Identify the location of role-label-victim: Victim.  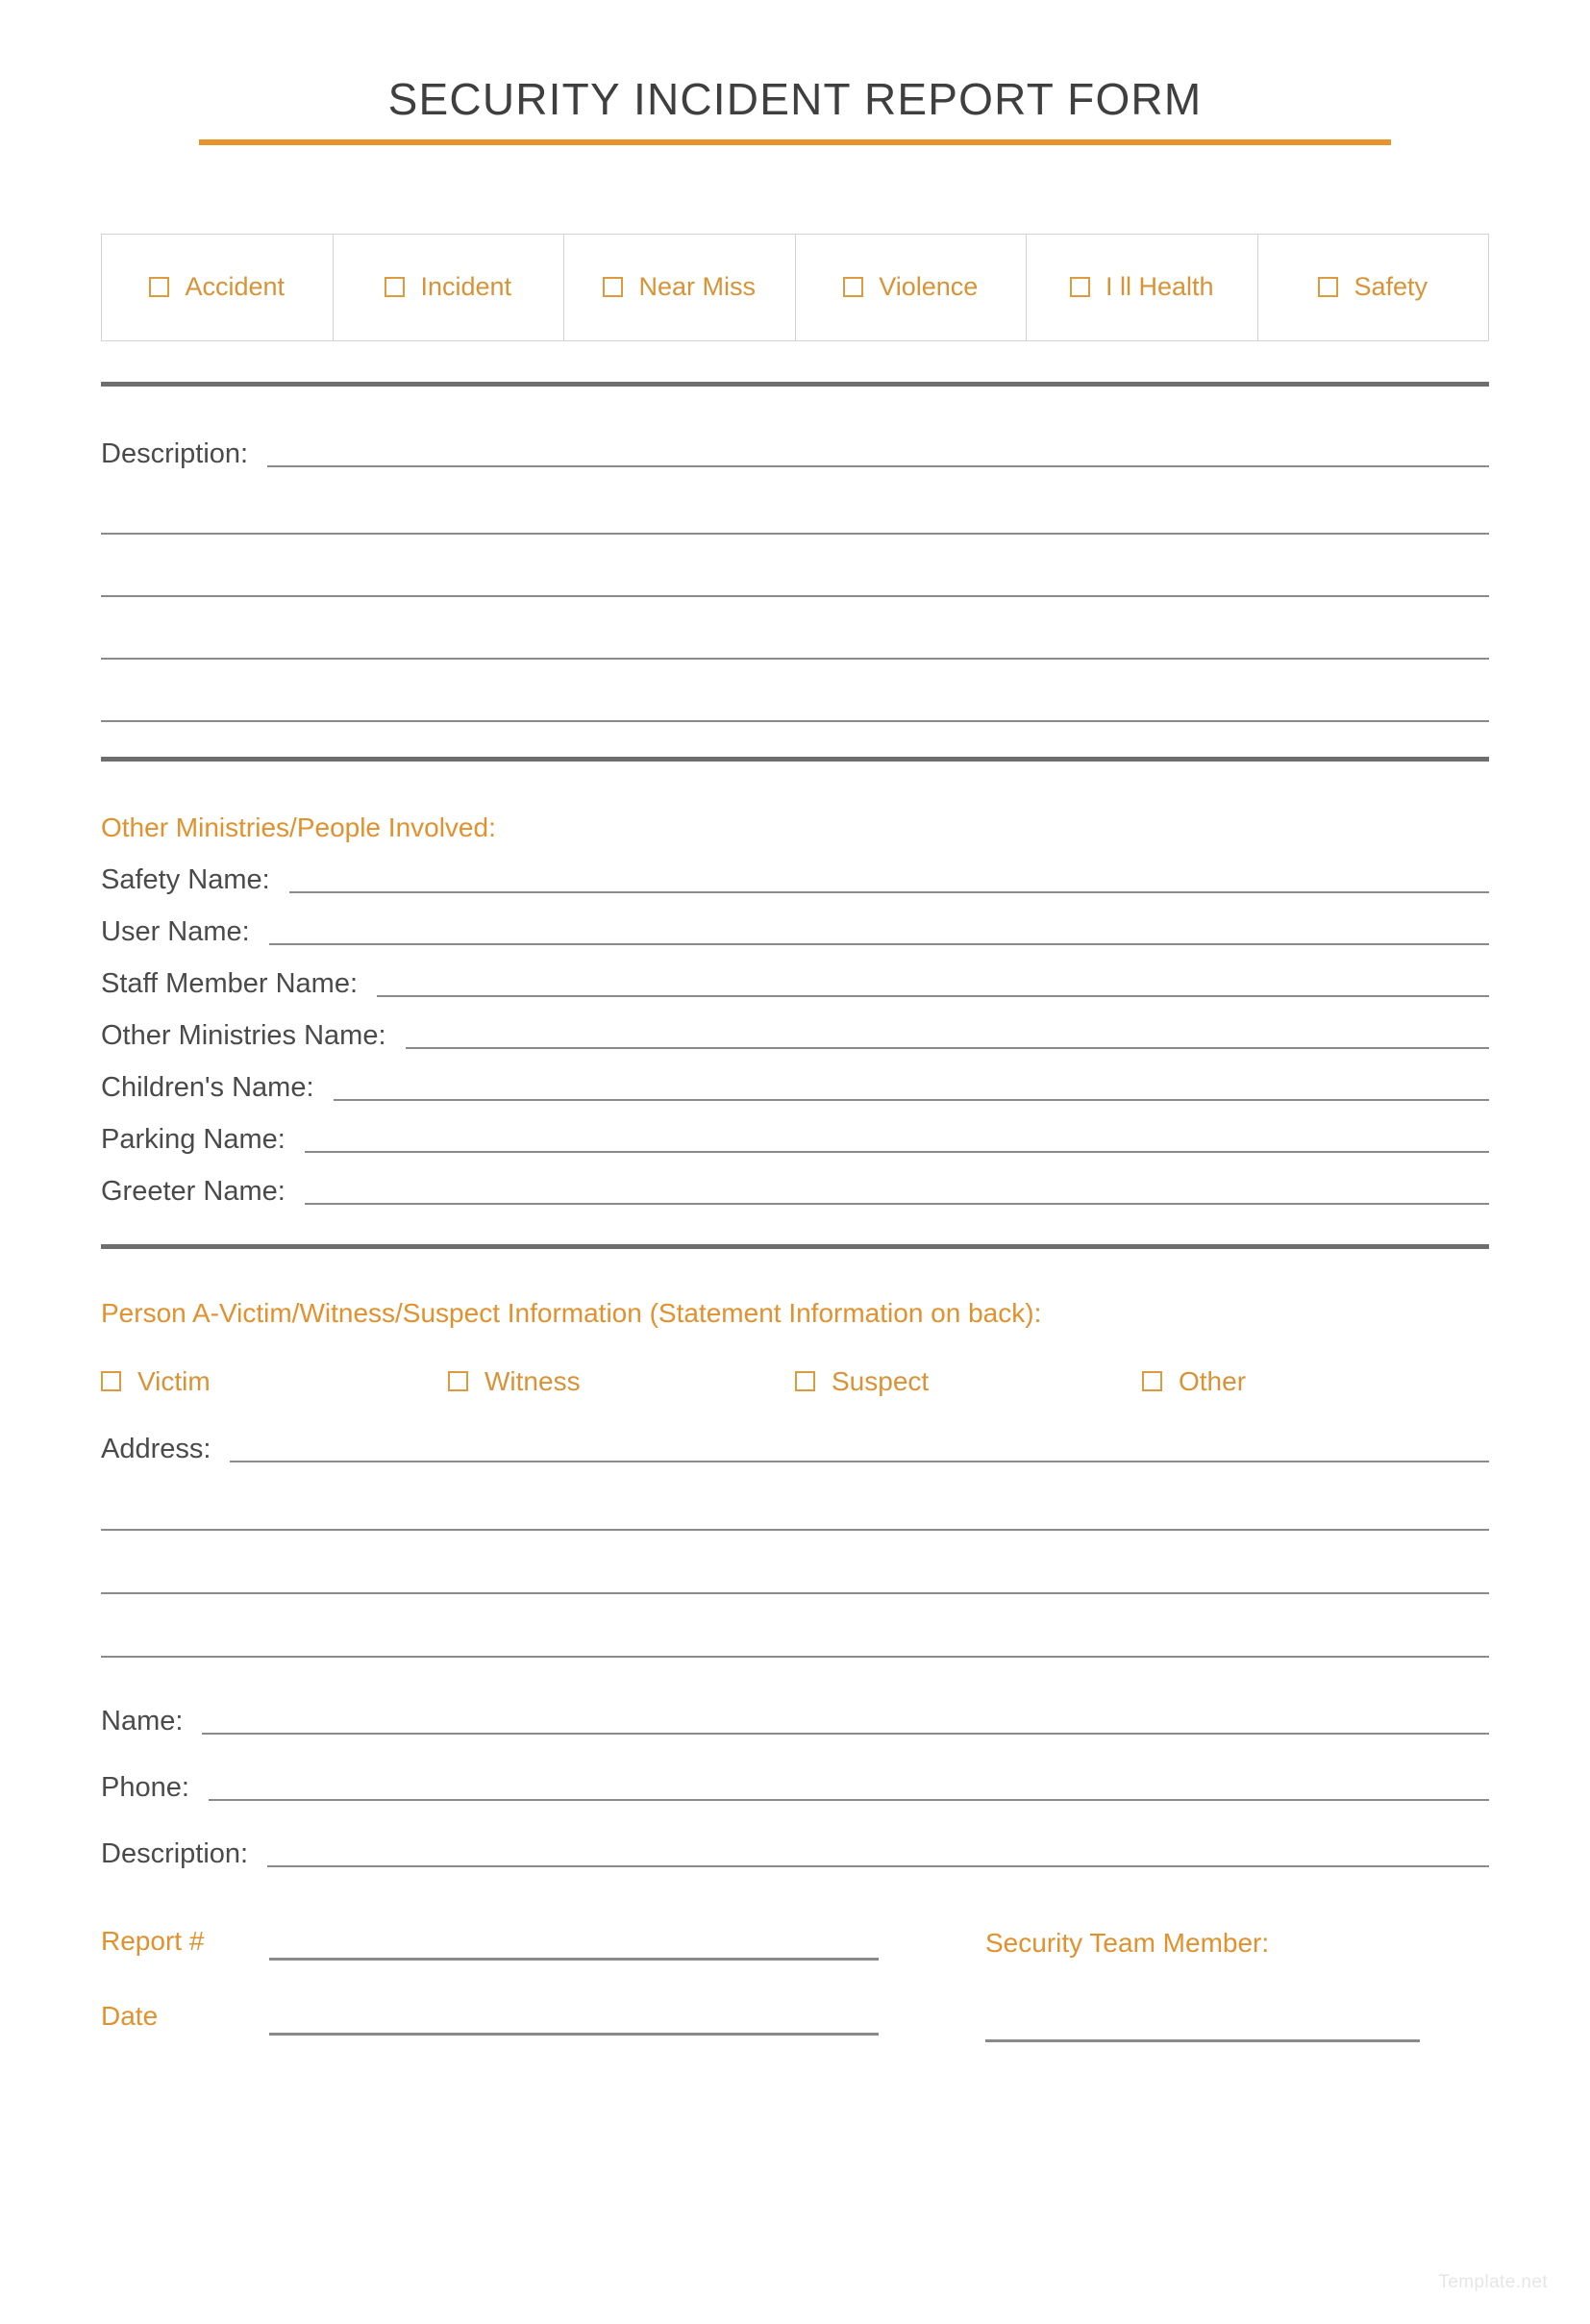
(174, 1380).